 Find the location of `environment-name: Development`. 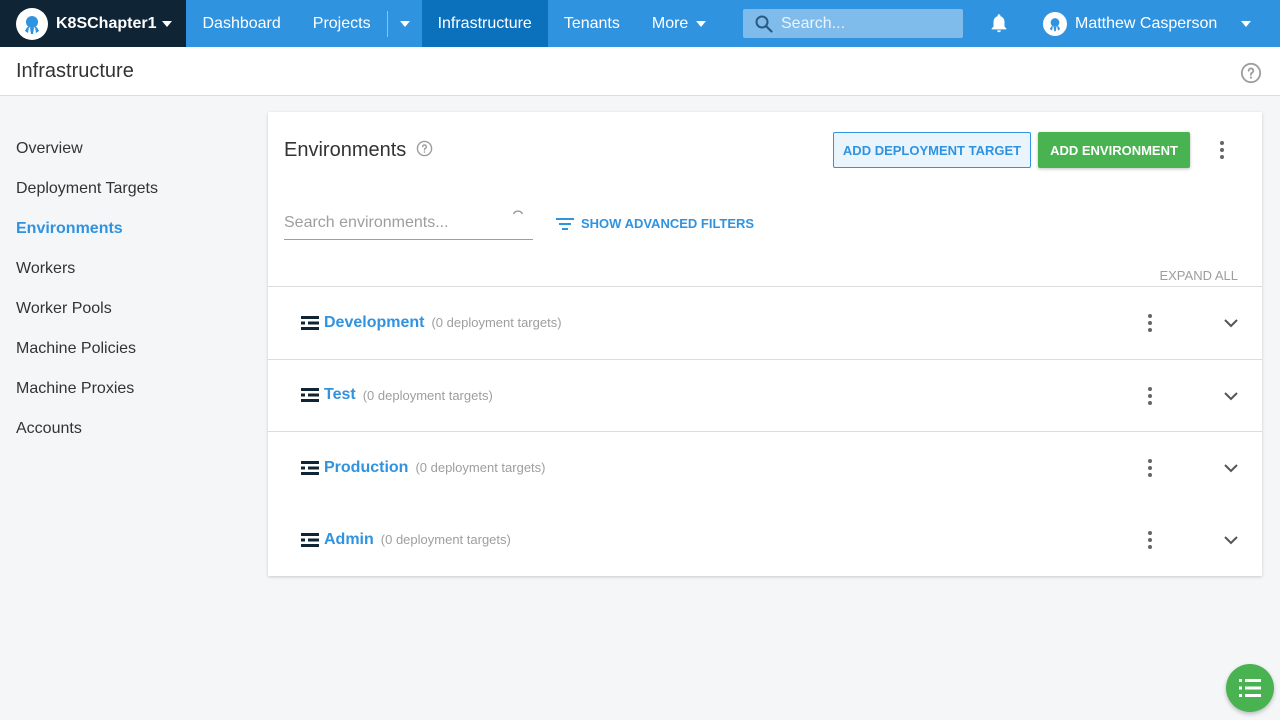

environment-name: Development is located at coordinates (374, 323).